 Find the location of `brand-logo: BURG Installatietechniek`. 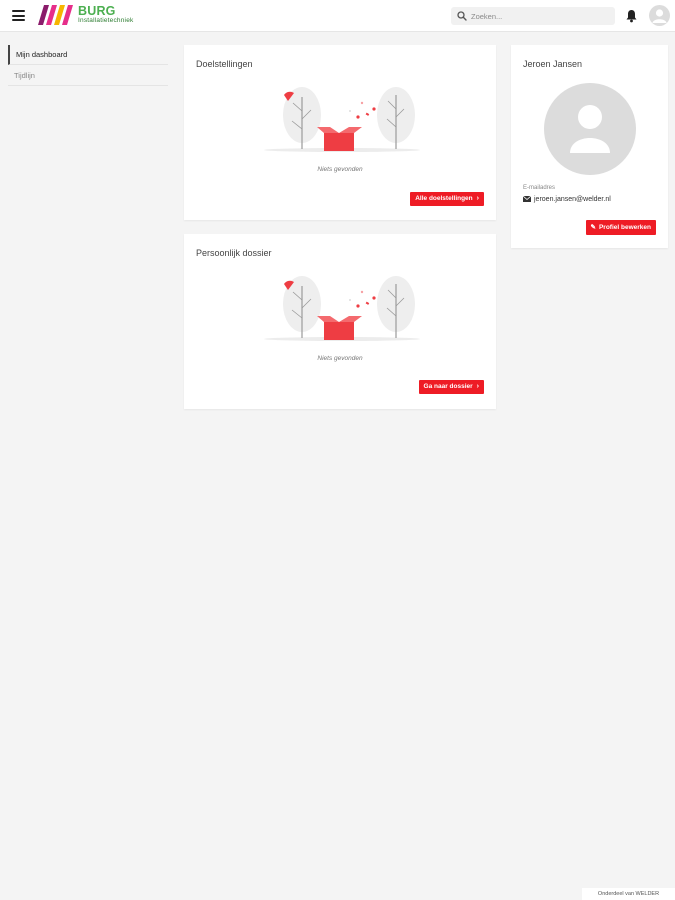

brand-logo: BURG Installatietechniek is located at coordinates (93, 15).